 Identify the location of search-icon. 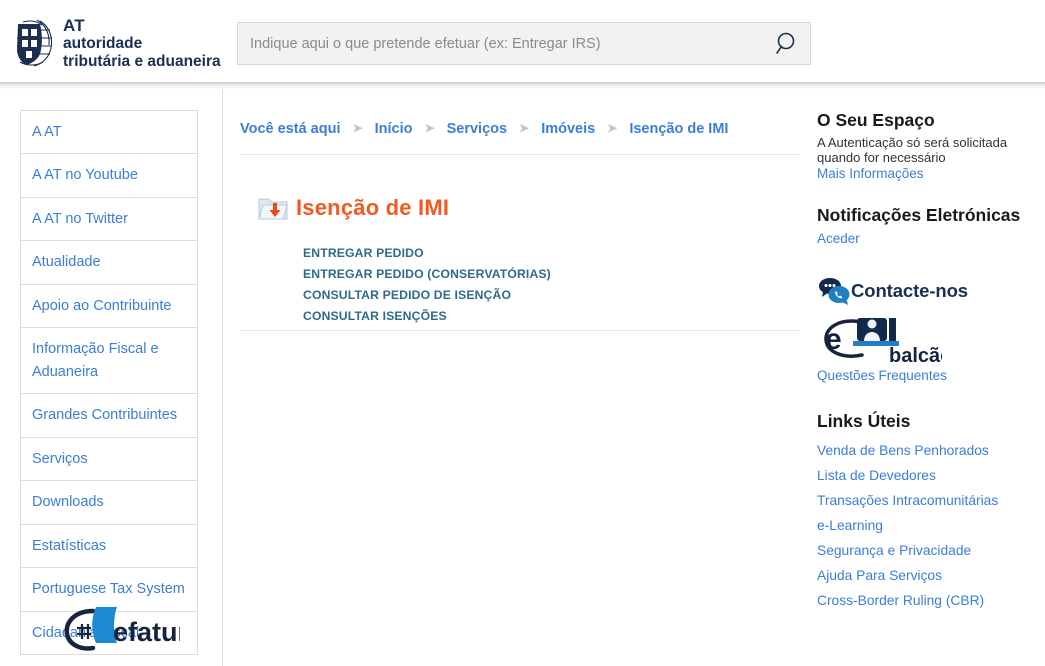
(785, 43).